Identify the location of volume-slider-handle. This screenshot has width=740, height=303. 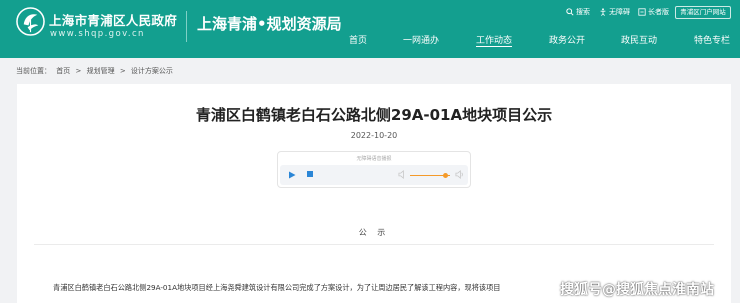
(445, 175).